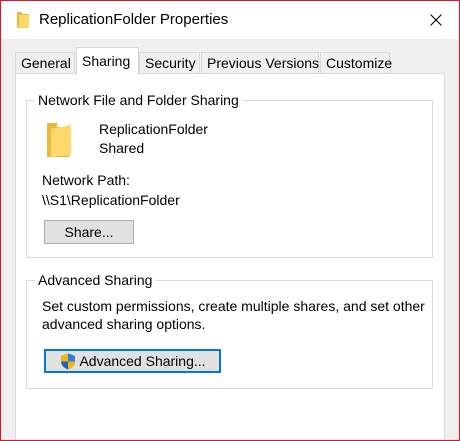  I want to click on folder-name: ReplicationFolder, so click(153, 129).